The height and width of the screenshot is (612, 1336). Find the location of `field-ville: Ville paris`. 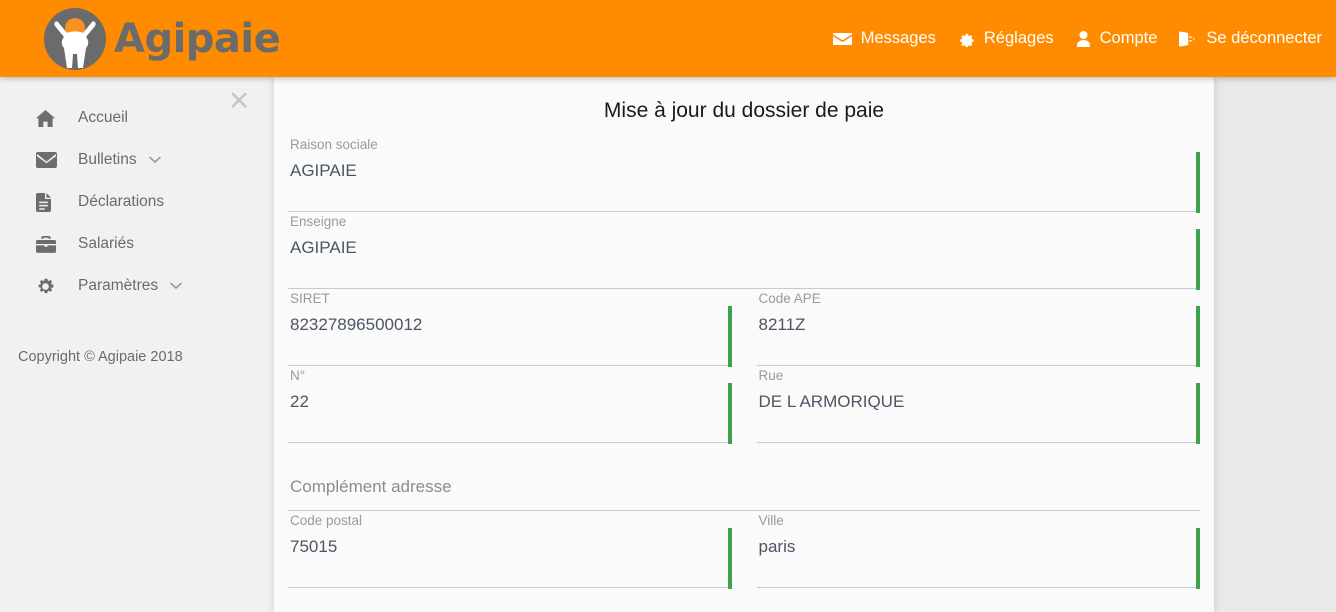

field-ville: Ville paris is located at coordinates (978, 550).